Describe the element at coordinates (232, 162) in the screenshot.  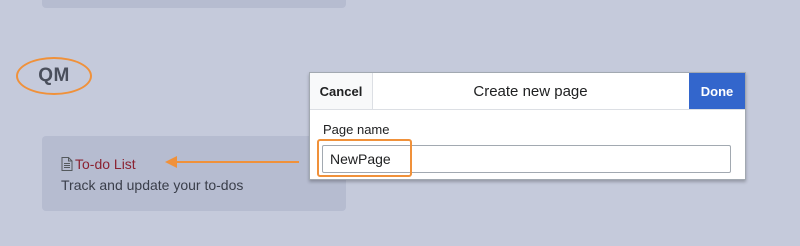
I see `annotation-arrow` at that location.